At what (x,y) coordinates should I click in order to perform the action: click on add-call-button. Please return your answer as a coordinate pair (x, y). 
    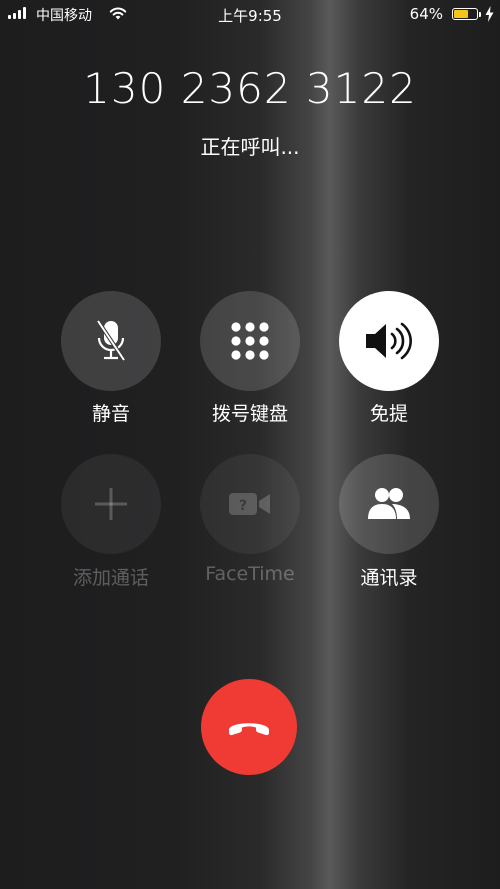
    Looking at the image, I should click on (111, 504).